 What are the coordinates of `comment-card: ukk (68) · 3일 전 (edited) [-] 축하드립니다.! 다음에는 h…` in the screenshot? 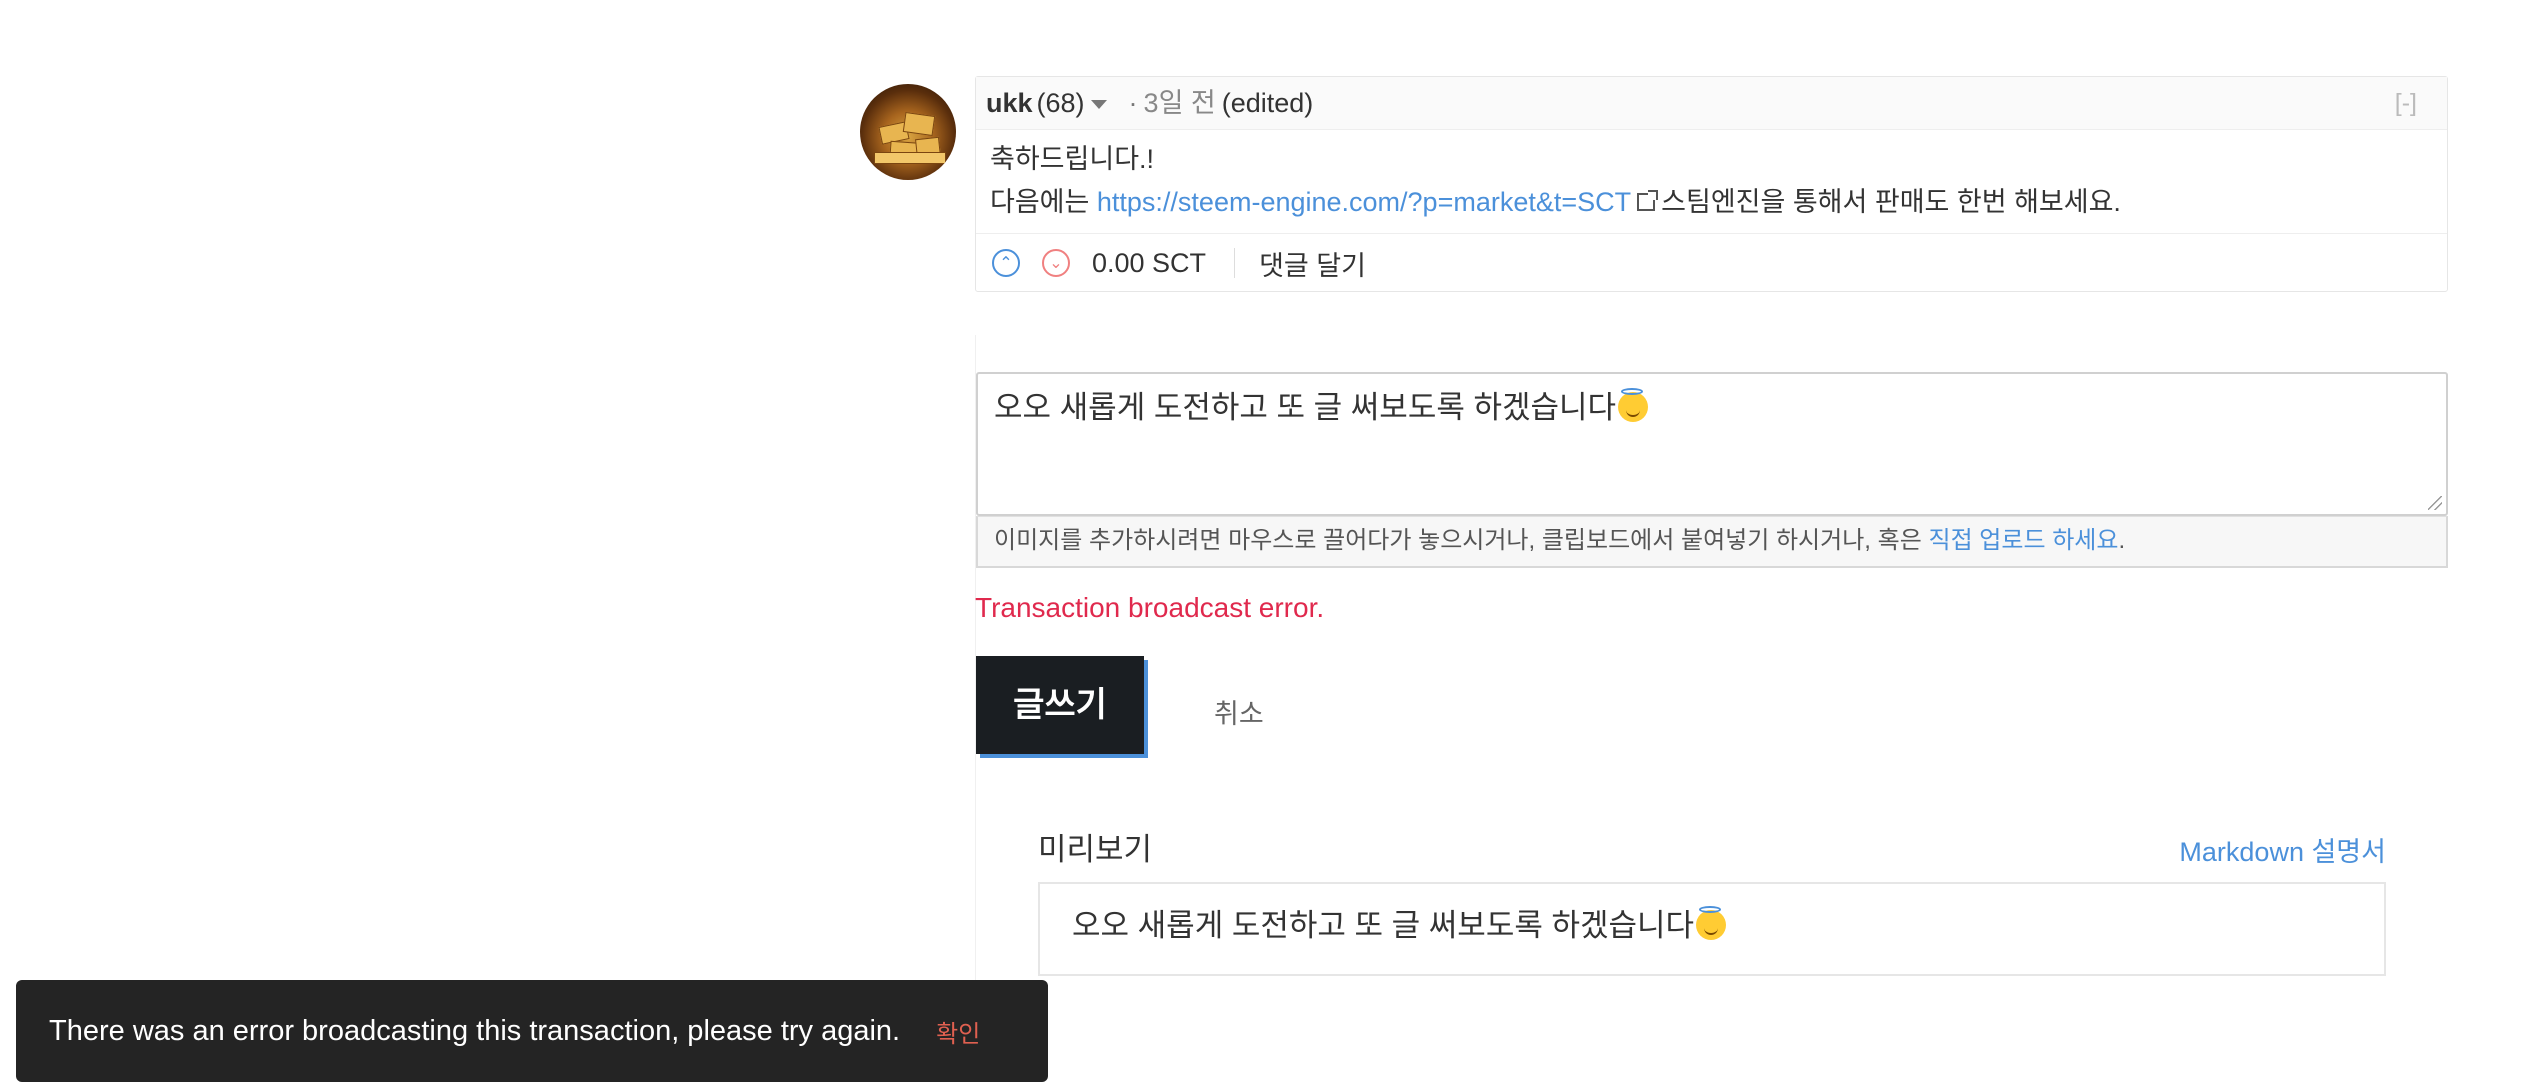 It's located at (1711, 184).